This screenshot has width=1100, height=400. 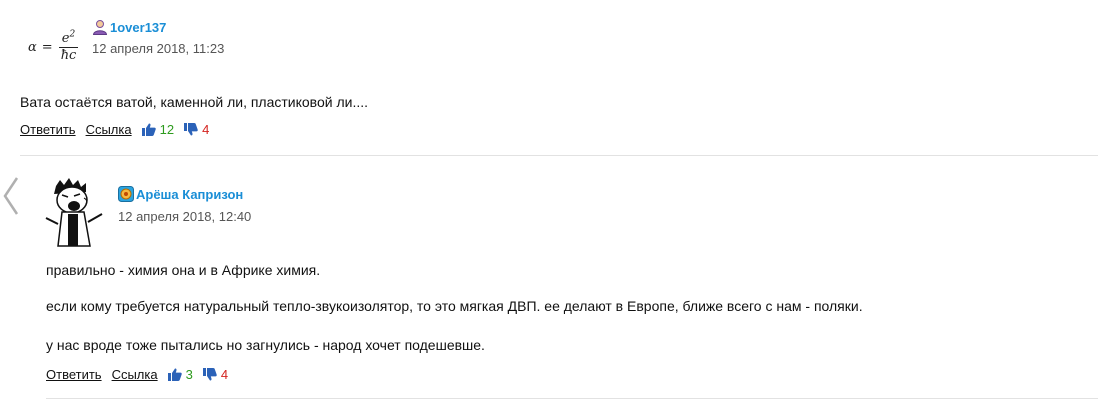 I want to click on formula-denominator: ħc, so click(x=68, y=55).